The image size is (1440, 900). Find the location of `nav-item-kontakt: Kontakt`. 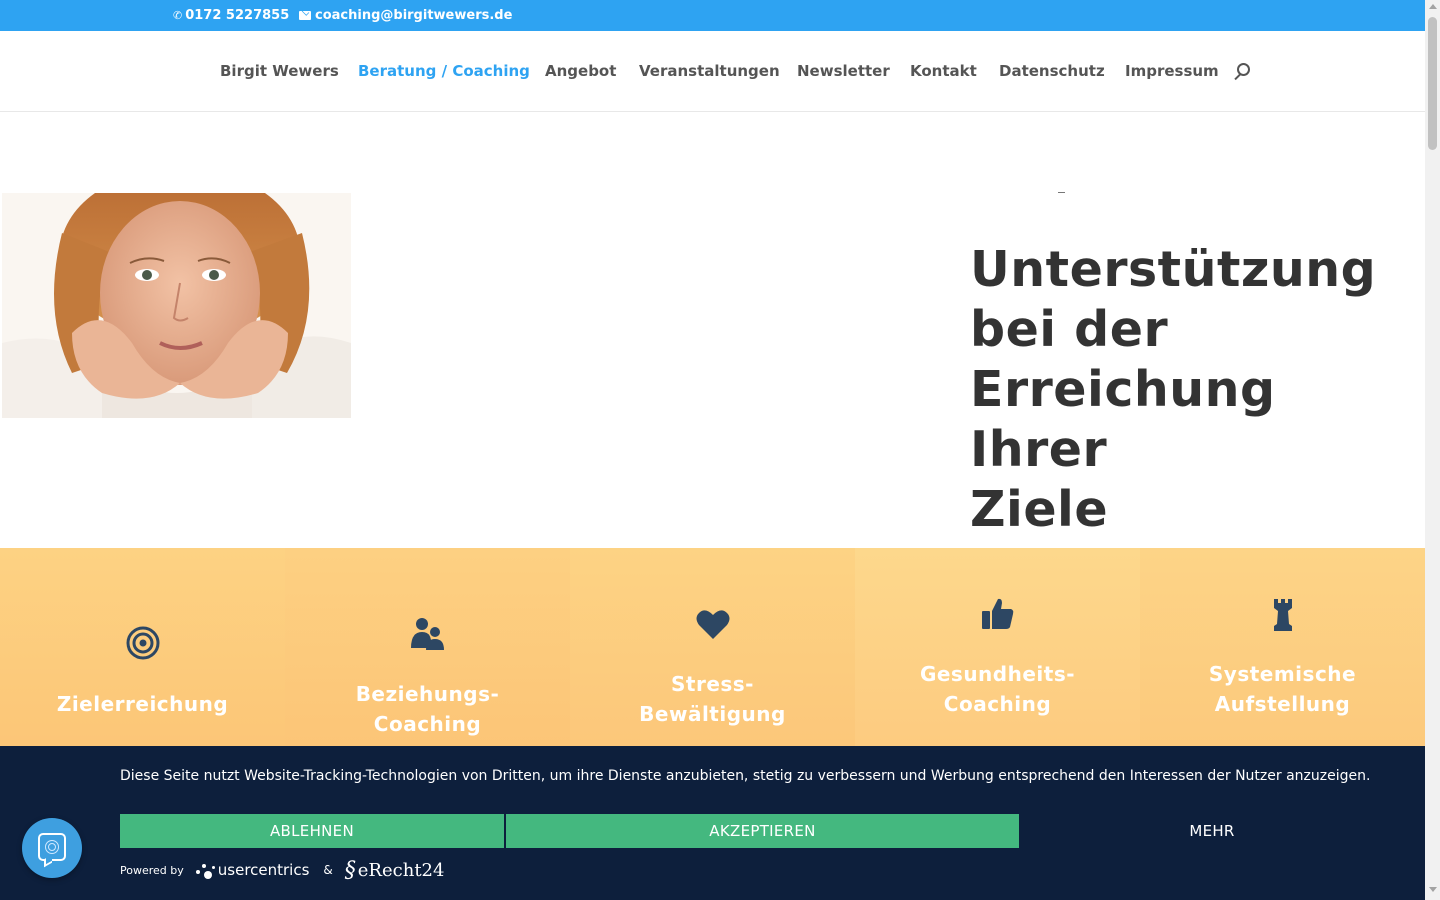

nav-item-kontakt: Kontakt is located at coordinates (943, 71).